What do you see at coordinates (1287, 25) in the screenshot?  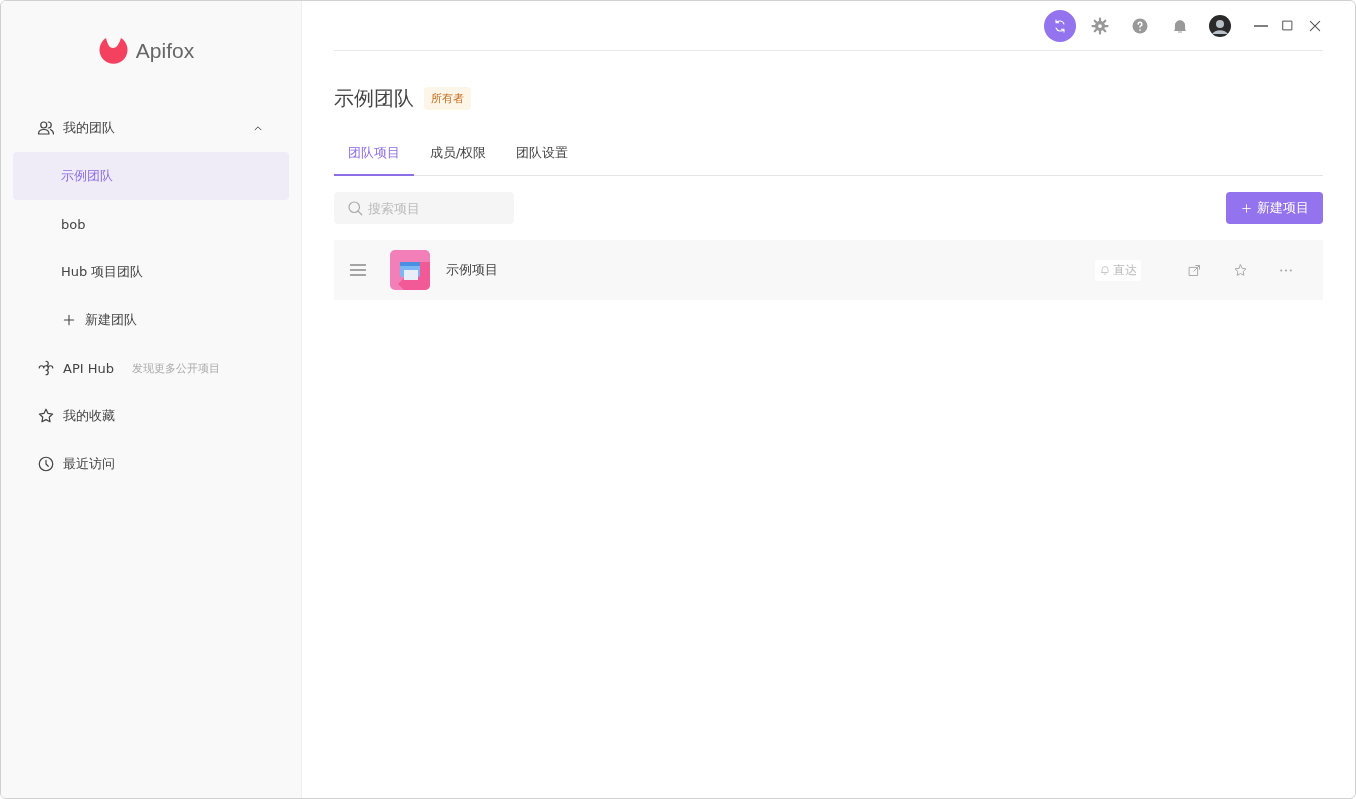 I see `maximize-icon` at bounding box center [1287, 25].